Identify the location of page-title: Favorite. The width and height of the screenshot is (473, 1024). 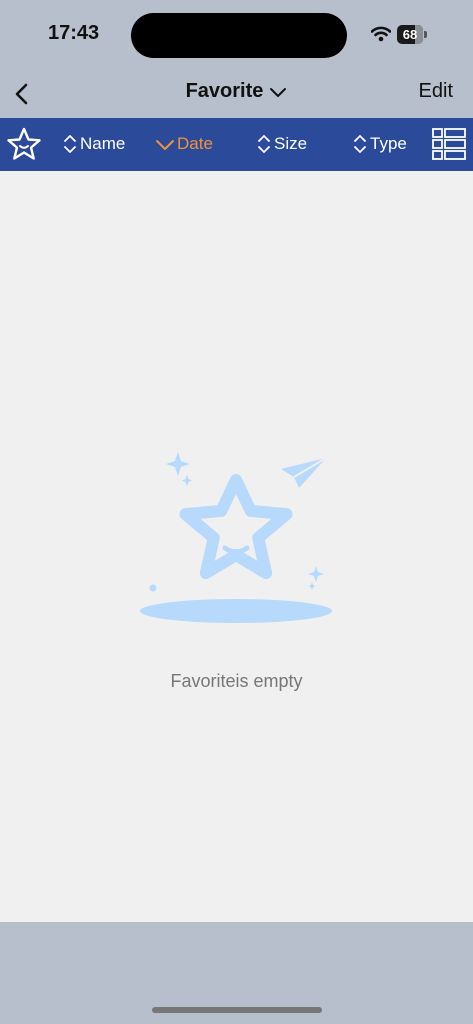
(224, 91).